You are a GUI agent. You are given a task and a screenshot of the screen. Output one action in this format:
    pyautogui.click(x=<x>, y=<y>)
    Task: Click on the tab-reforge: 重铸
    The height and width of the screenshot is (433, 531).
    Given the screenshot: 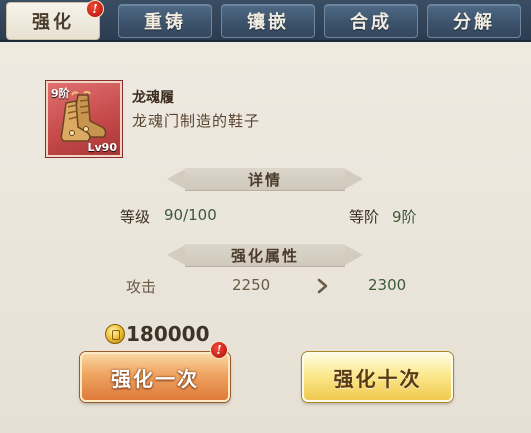 What is the action you would take?
    pyautogui.click(x=165, y=21)
    